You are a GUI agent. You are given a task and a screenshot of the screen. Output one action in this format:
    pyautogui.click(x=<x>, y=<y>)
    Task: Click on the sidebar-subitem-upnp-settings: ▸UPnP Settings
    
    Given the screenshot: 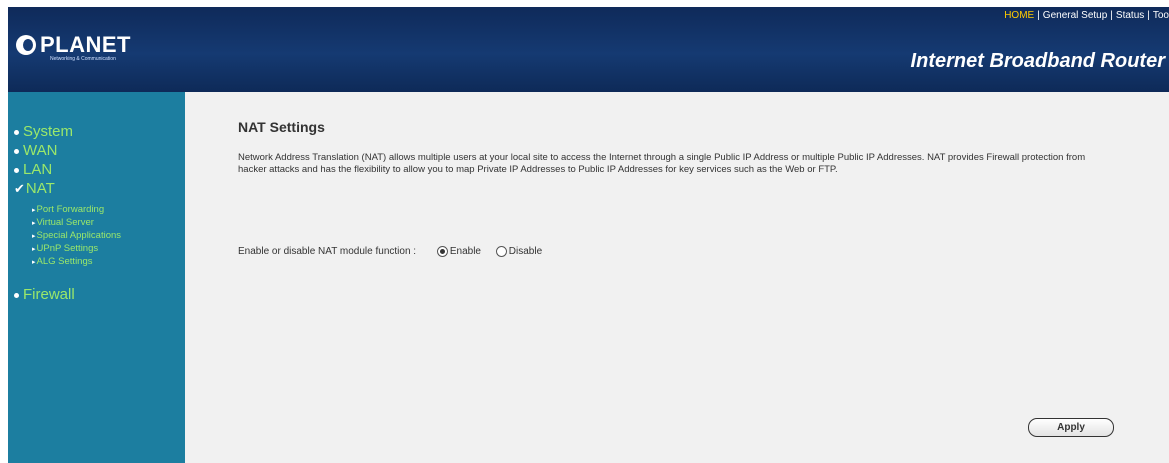 What is the action you would take?
    pyautogui.click(x=65, y=248)
    